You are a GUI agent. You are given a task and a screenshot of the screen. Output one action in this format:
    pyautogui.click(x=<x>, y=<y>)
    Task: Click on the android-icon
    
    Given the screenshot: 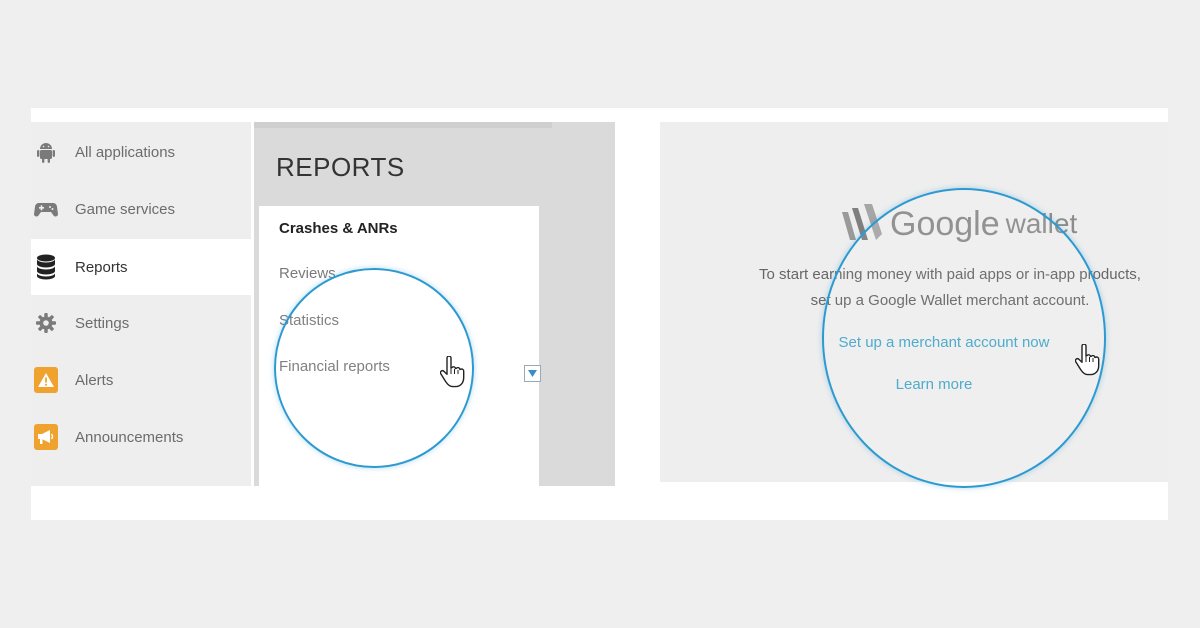 What is the action you would take?
    pyautogui.click(x=46, y=152)
    